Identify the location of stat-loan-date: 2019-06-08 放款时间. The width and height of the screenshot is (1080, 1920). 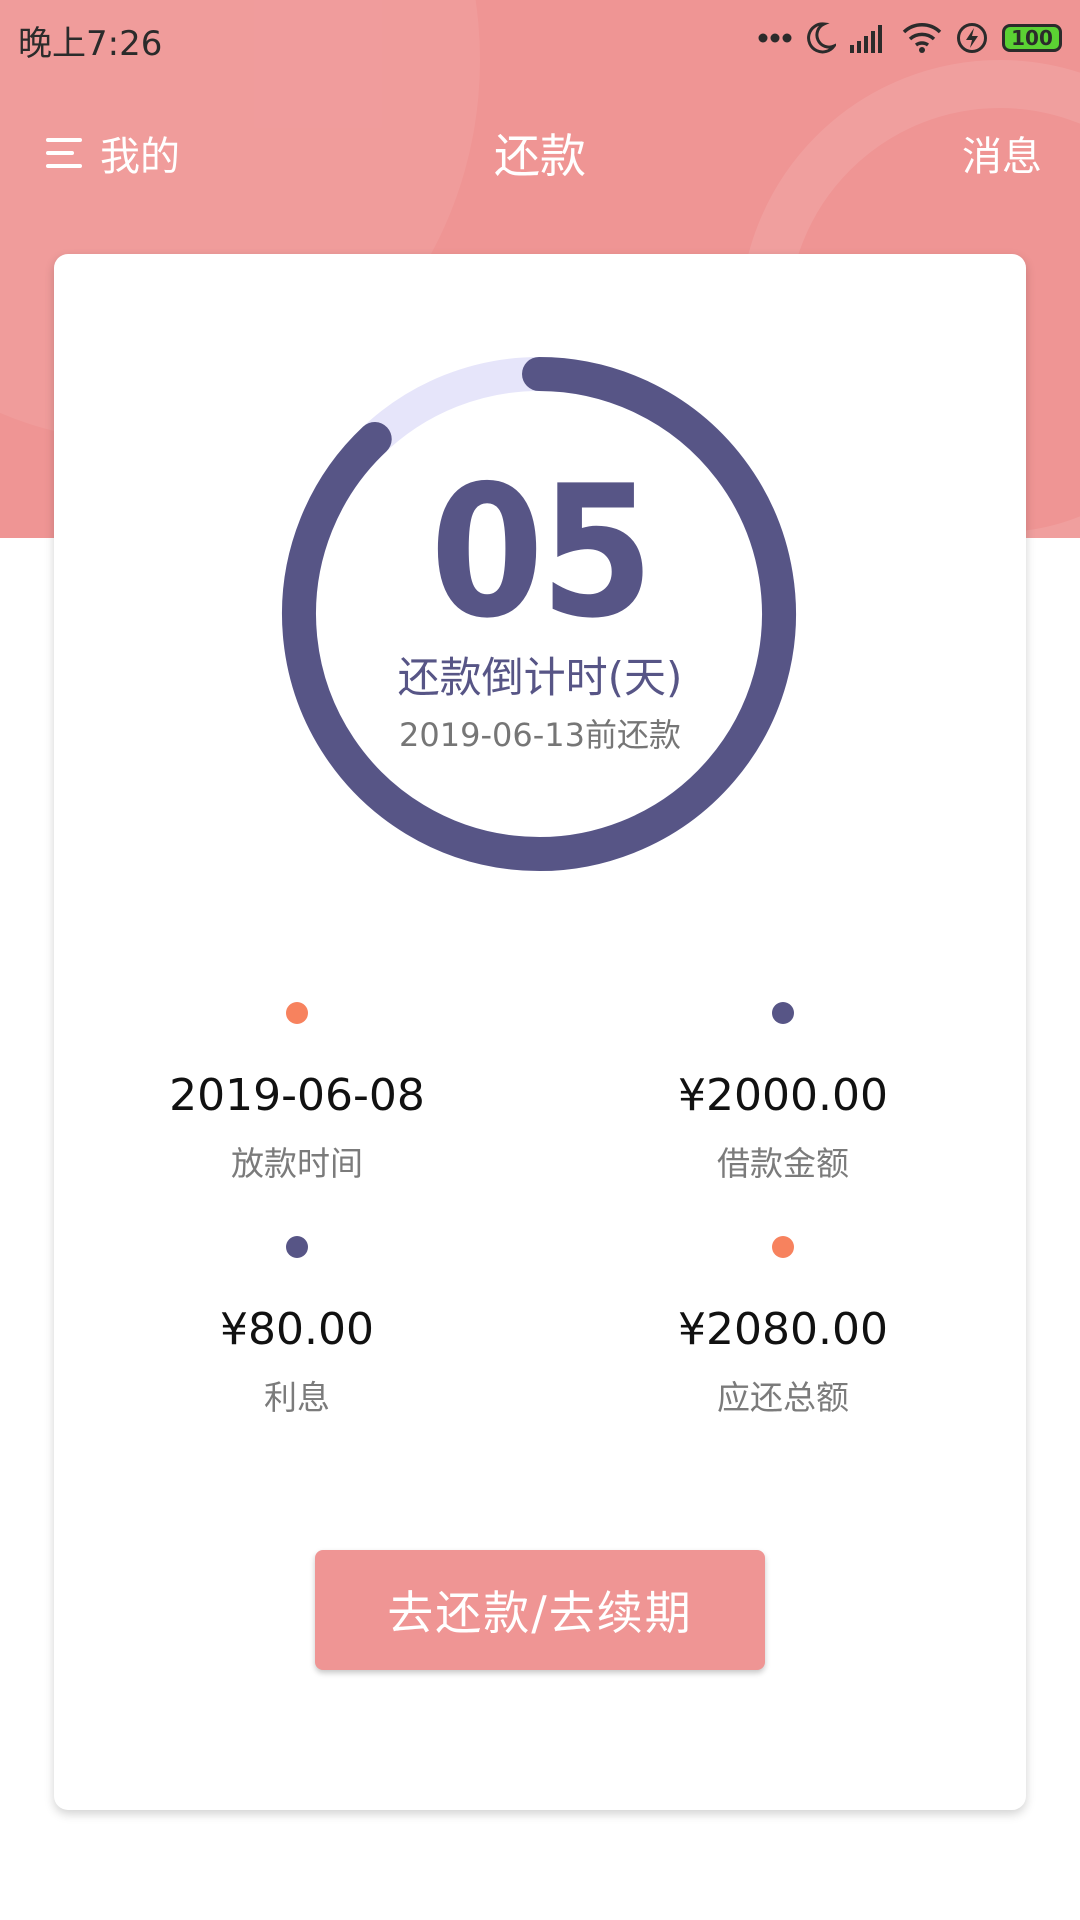
(297, 1093).